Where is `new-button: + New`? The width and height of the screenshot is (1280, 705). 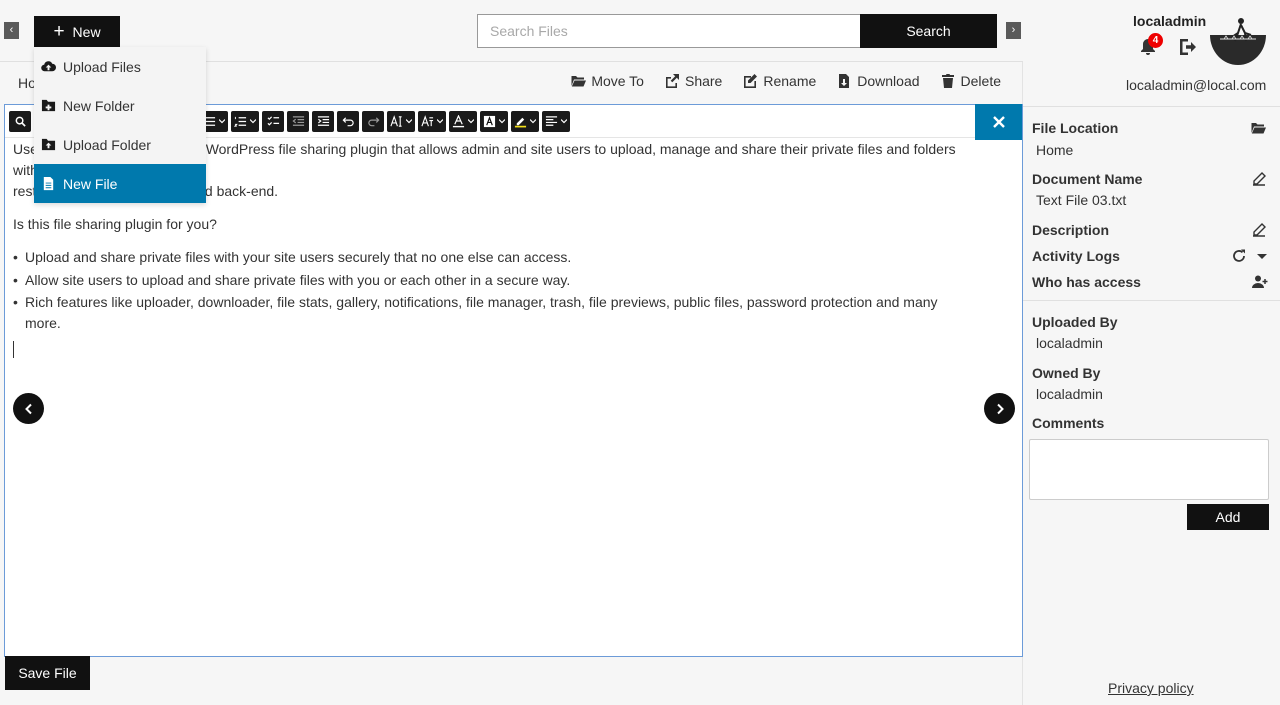 new-button: + New is located at coordinates (77, 31).